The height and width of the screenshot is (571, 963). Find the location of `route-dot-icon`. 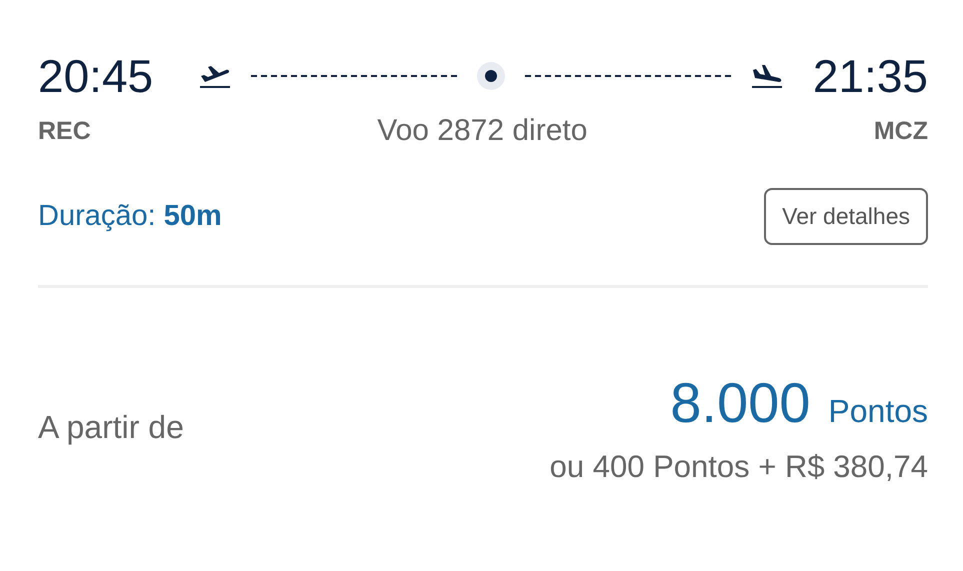

route-dot-icon is located at coordinates (491, 76).